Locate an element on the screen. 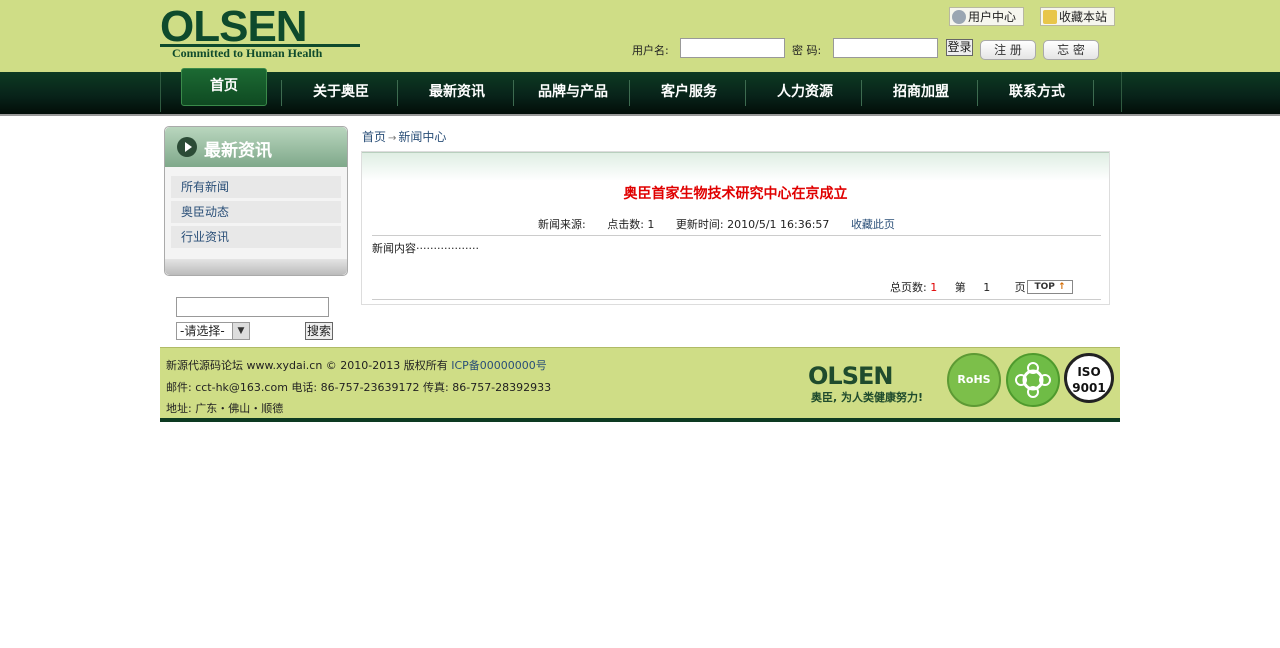 Image resolution: width=1280 pixels, height=648 pixels. iso-badge-label: ISO 9001 is located at coordinates (1089, 380).